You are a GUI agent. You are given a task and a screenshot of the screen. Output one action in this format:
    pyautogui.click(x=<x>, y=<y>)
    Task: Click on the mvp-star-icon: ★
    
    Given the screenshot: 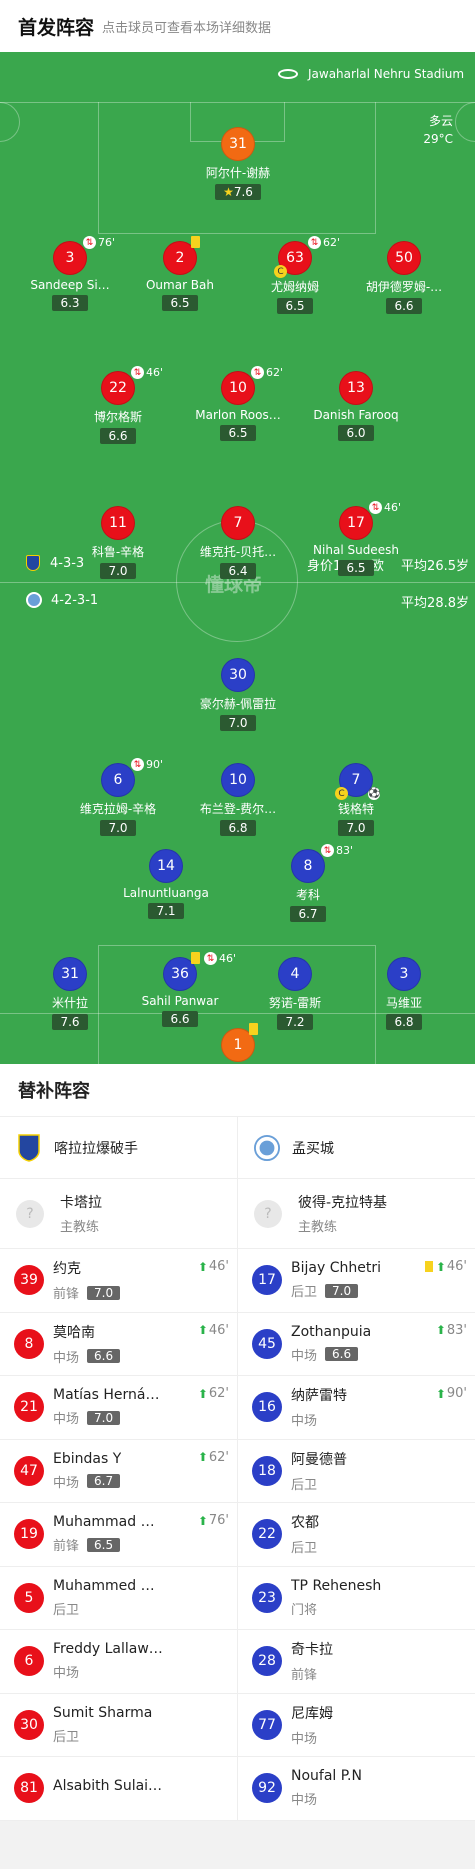 What is the action you would take?
    pyautogui.click(x=228, y=192)
    